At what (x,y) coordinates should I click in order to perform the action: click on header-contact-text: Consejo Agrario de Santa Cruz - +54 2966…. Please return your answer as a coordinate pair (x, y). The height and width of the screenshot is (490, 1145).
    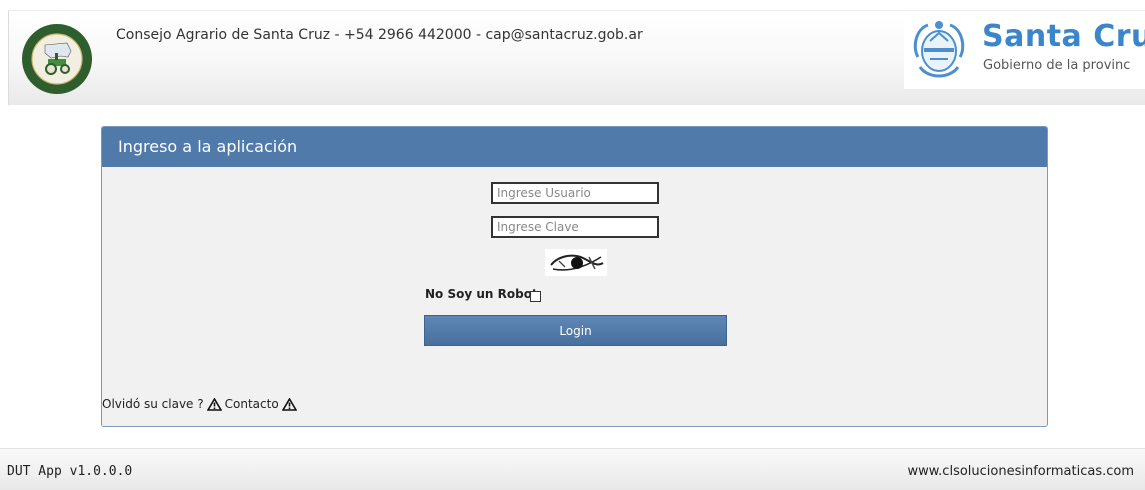
    Looking at the image, I should click on (379, 35).